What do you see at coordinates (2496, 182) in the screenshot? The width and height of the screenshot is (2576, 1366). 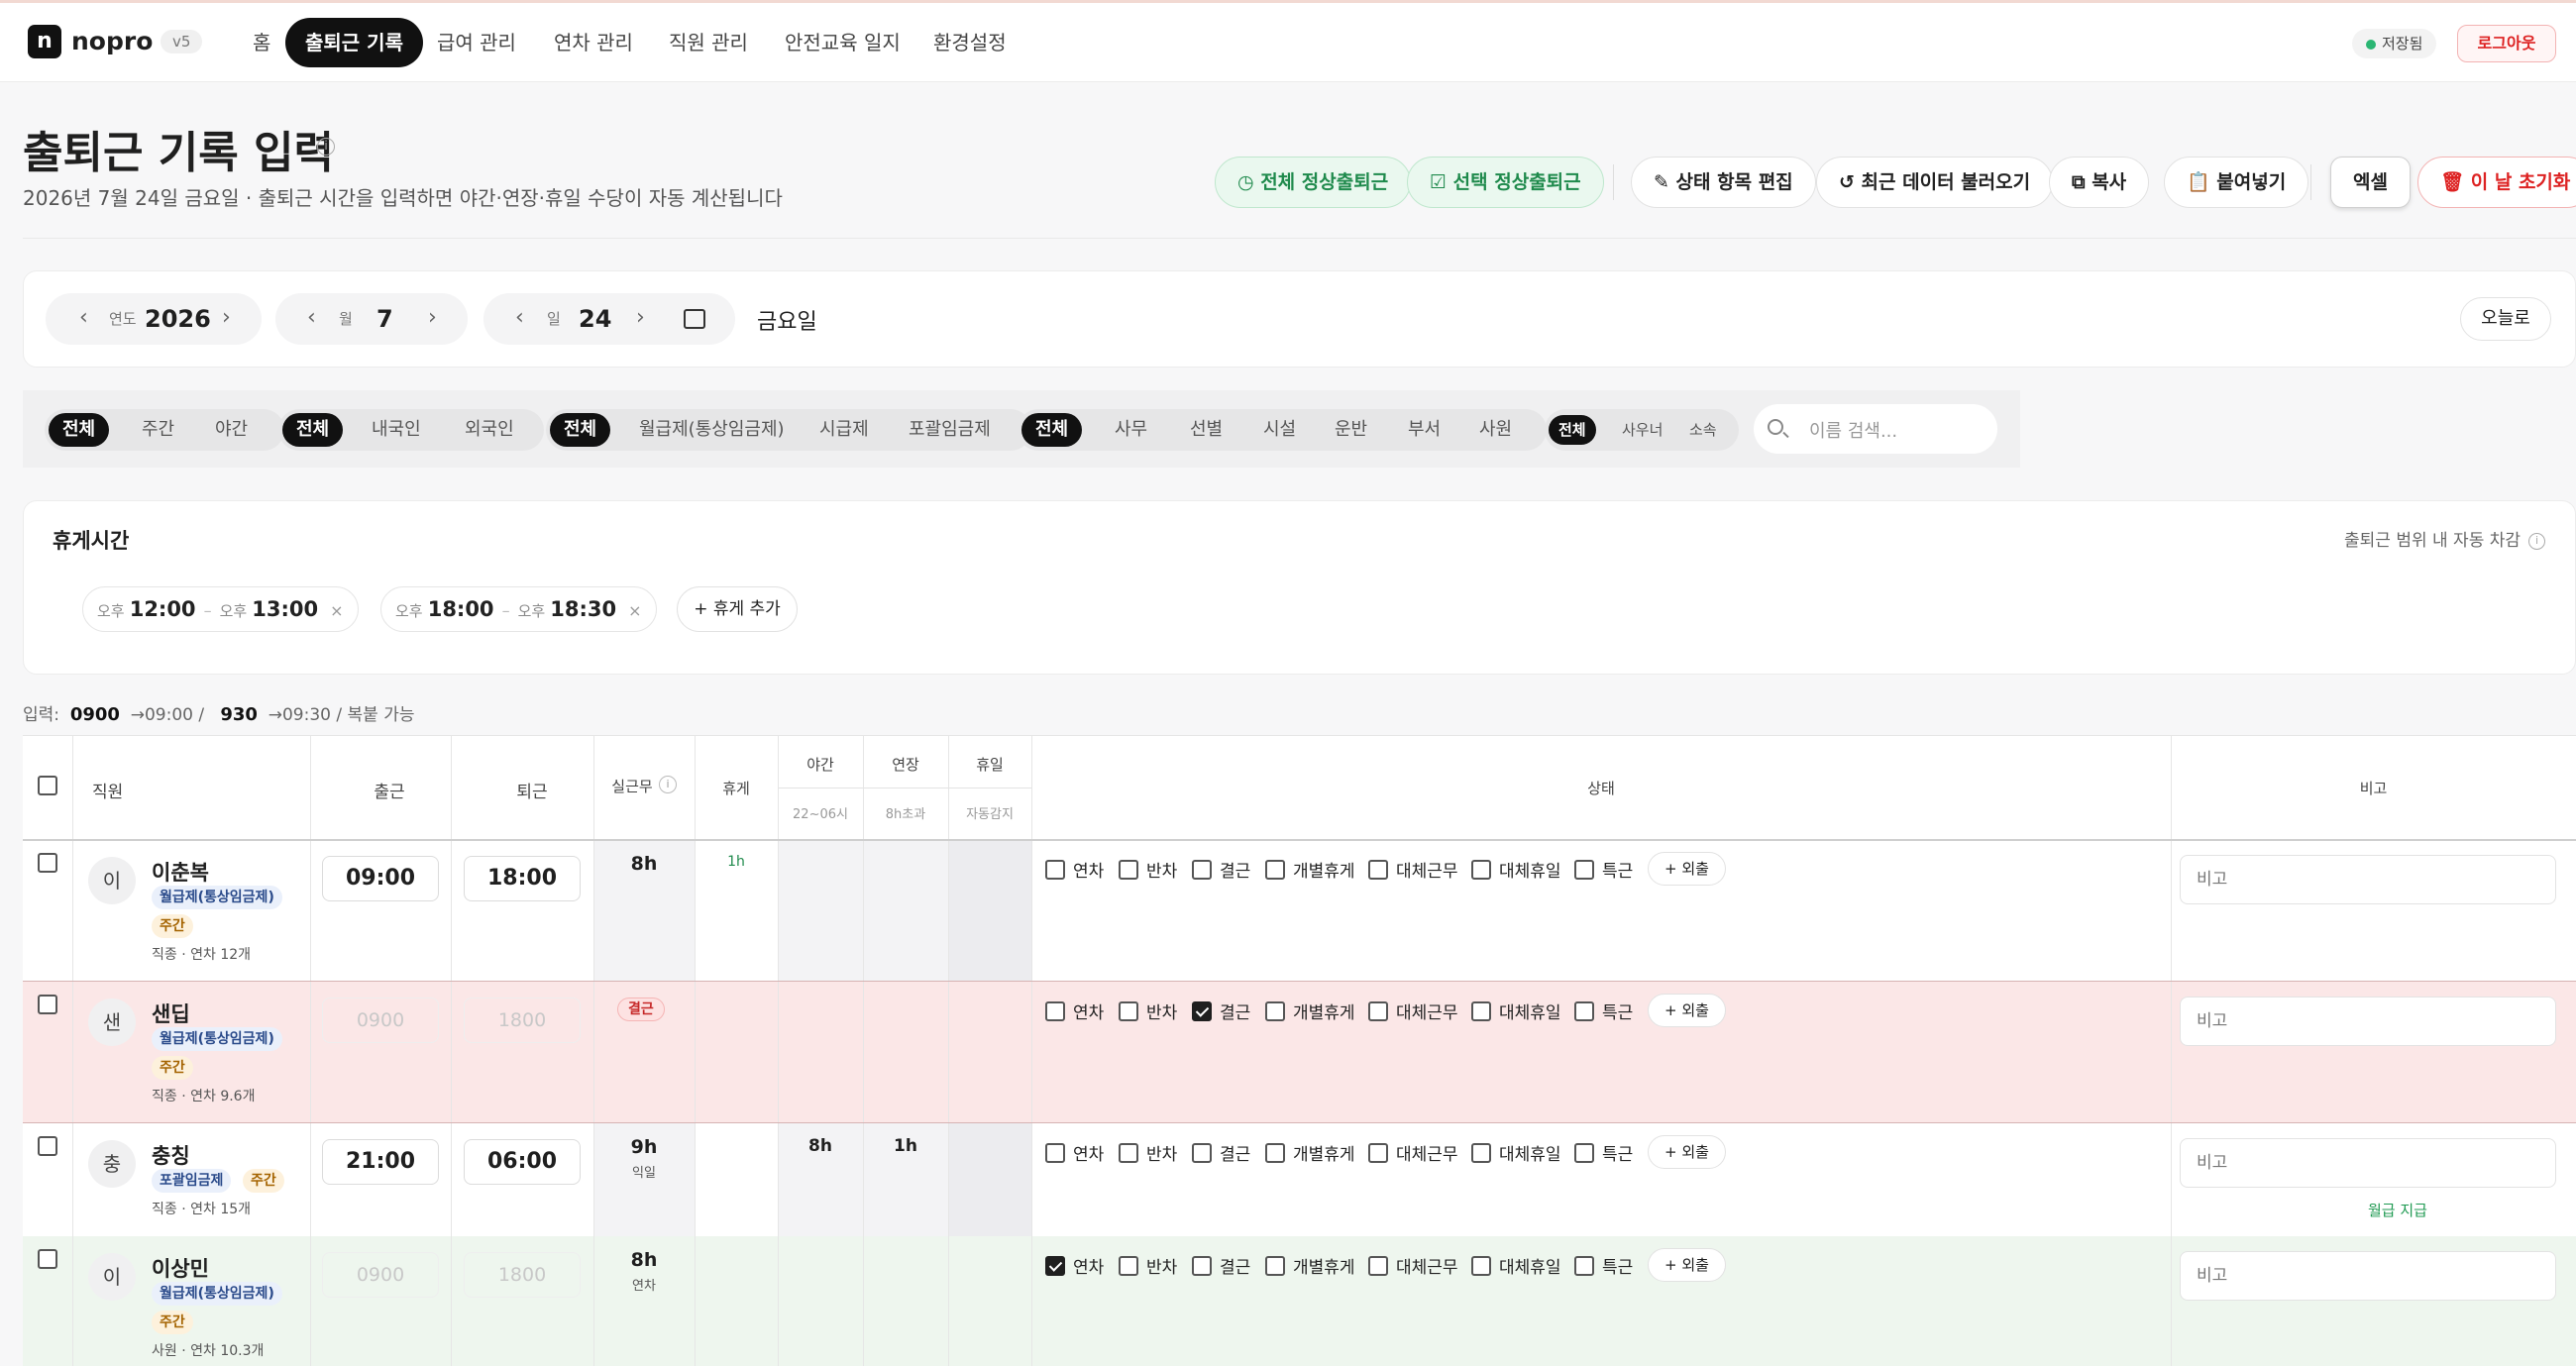 I see `reset-day-button: 🗑 이 날 초기화` at bounding box center [2496, 182].